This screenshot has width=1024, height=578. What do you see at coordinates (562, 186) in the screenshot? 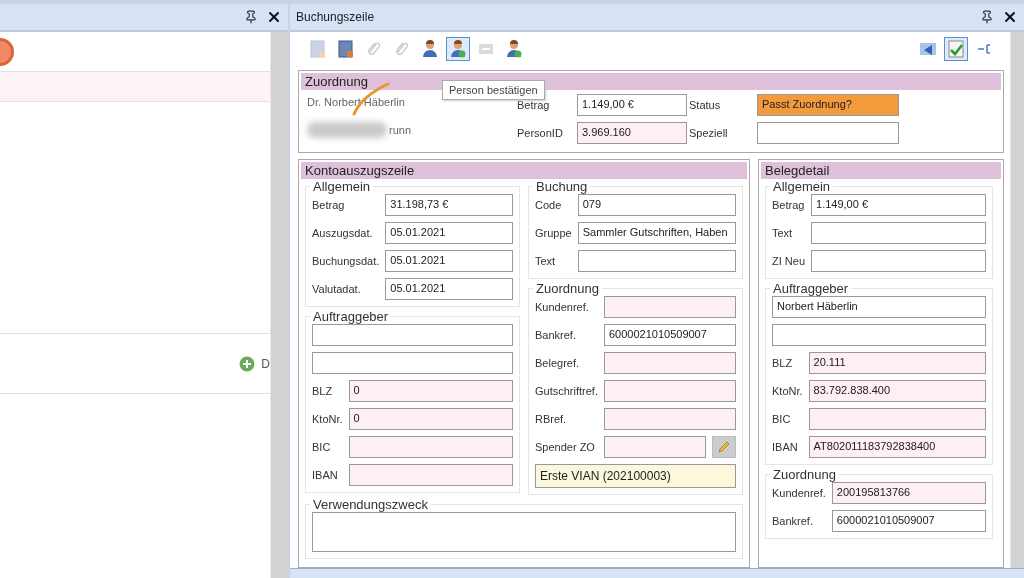
I see `group-title: Buchung` at bounding box center [562, 186].